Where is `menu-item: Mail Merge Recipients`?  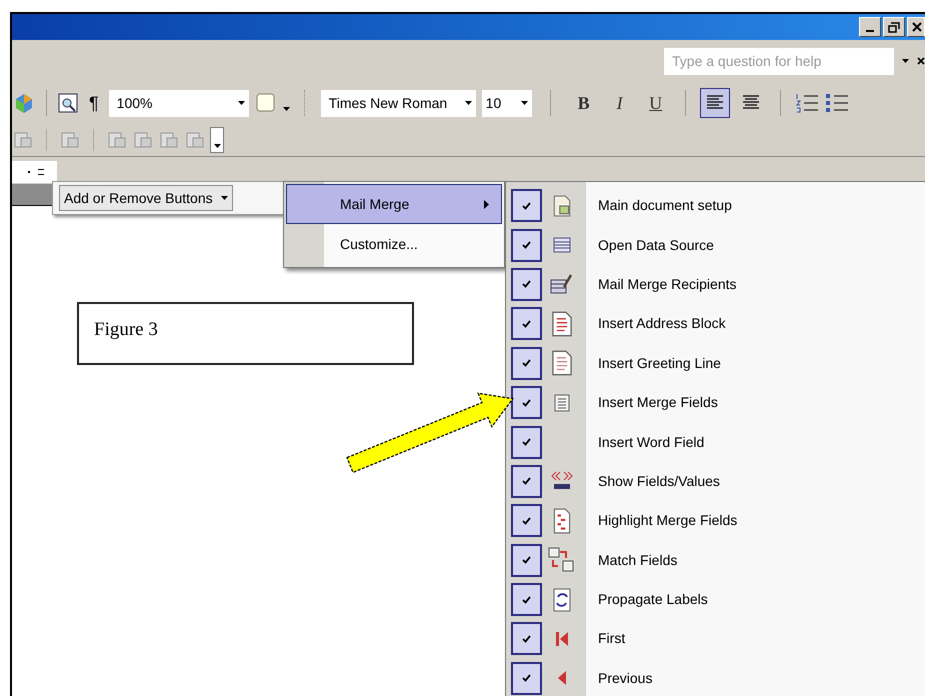 menu-item: Mail Merge Recipients is located at coordinates (715, 284).